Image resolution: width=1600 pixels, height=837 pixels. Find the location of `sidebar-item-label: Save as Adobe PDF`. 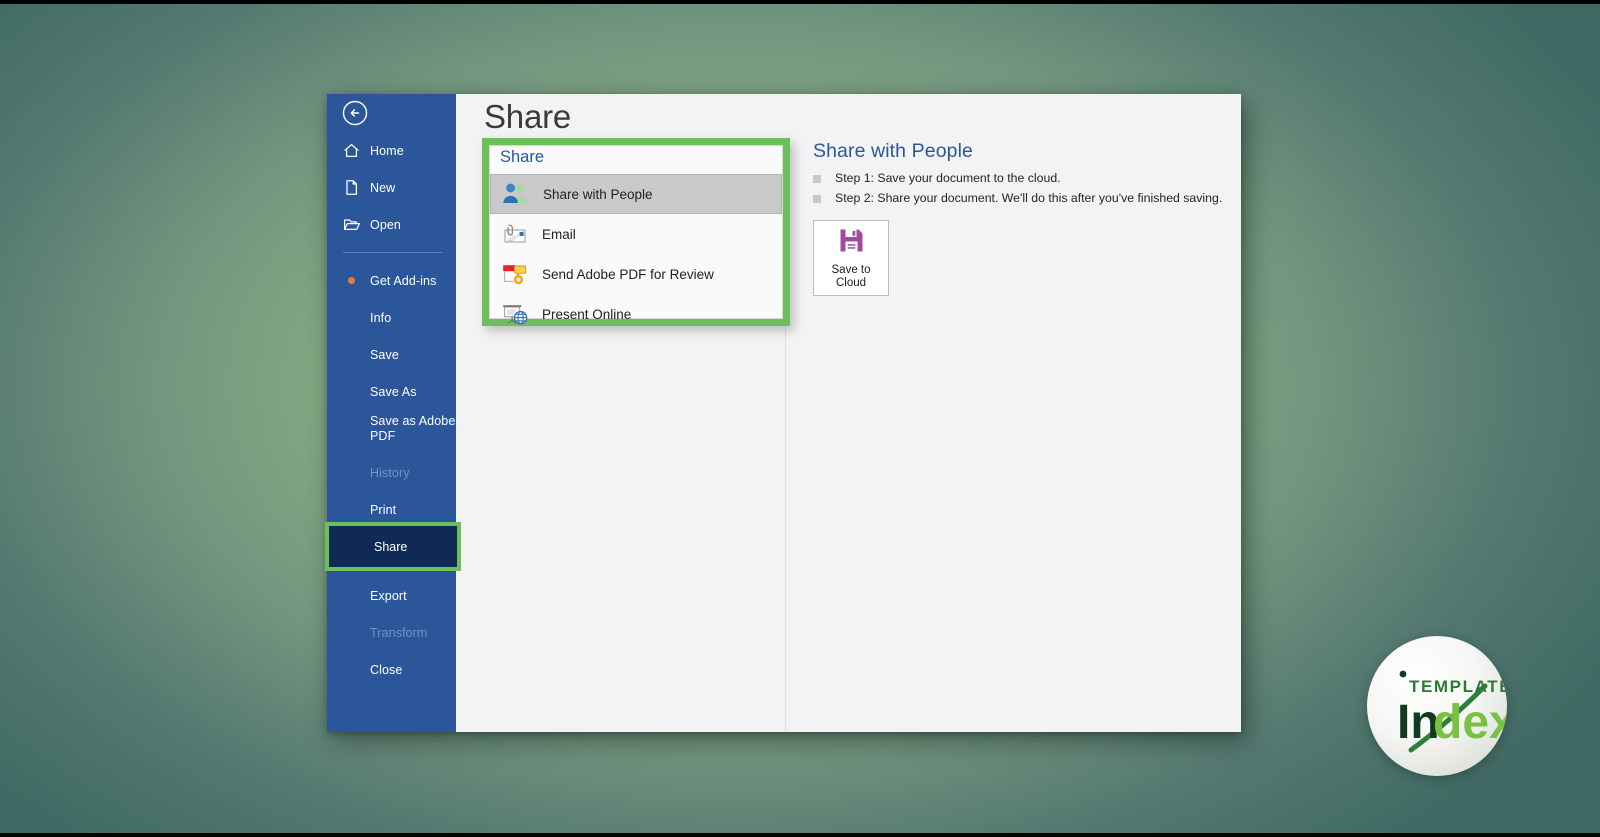

sidebar-item-label: Save as Adobe PDF is located at coordinates (413, 428).